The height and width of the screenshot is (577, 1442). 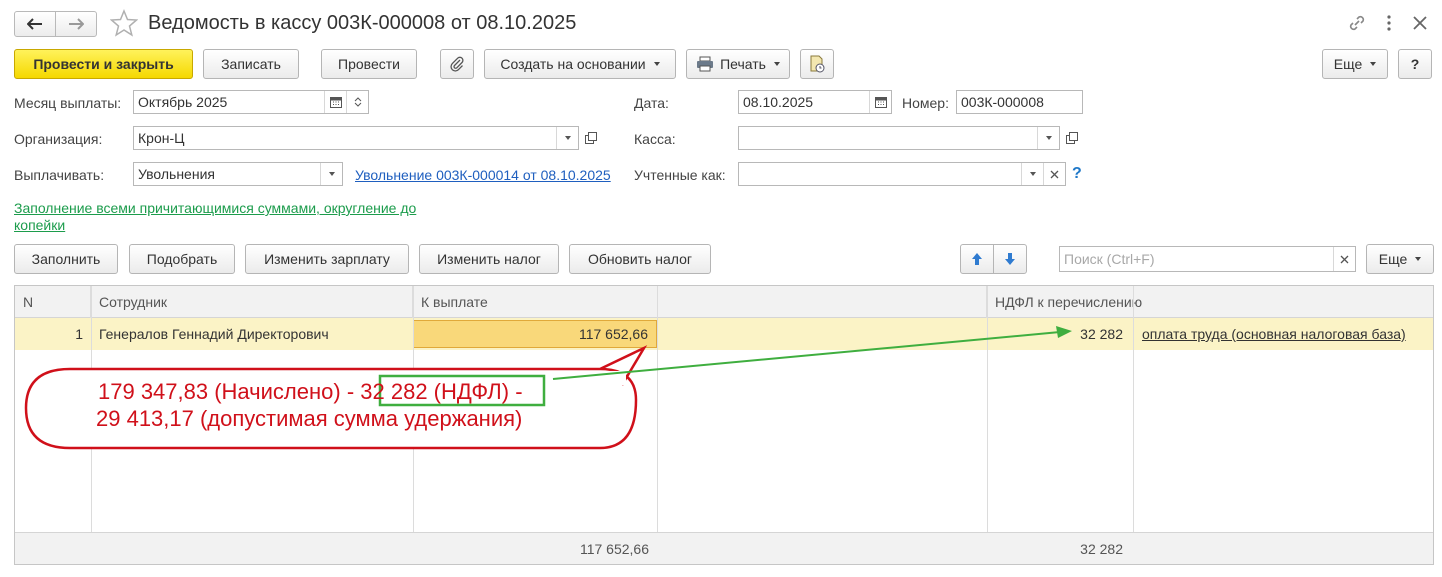 What do you see at coordinates (1064, 332) in the screenshot?
I see `annotation-arrow-head` at bounding box center [1064, 332].